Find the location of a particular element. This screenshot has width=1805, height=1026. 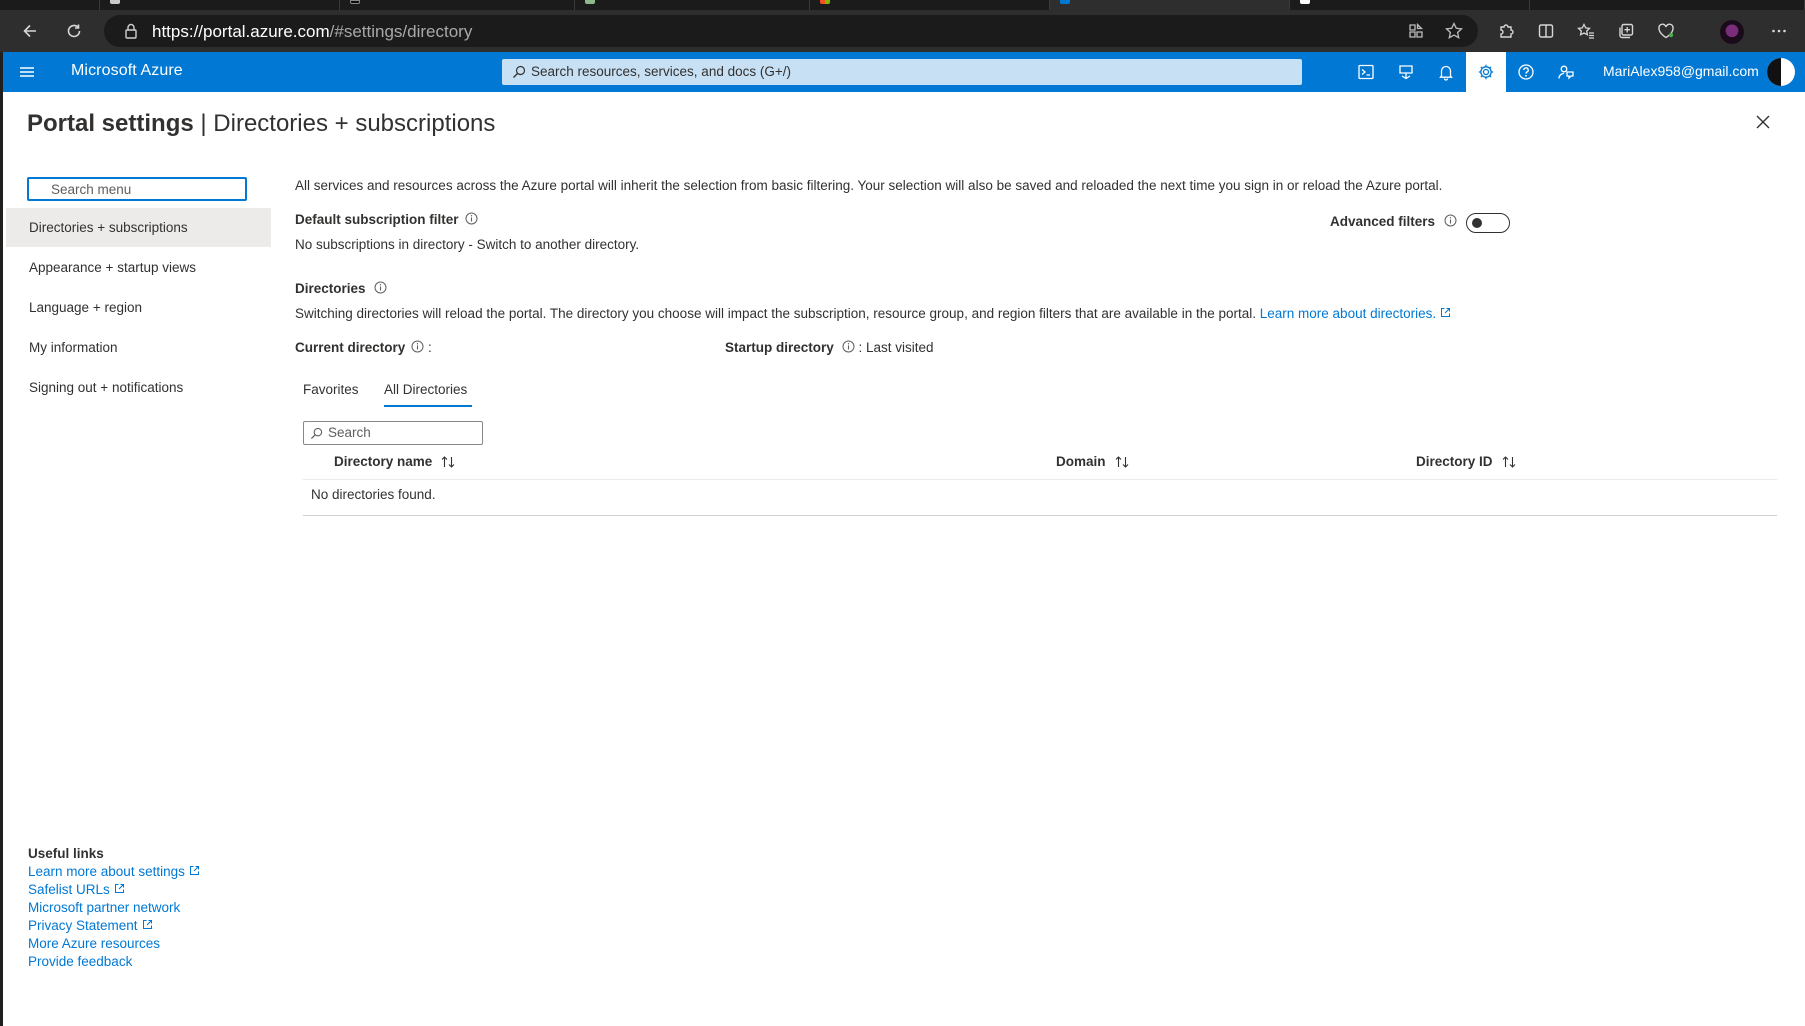

privacy-statement-link: Privacy Statement is located at coordinates (114, 926).